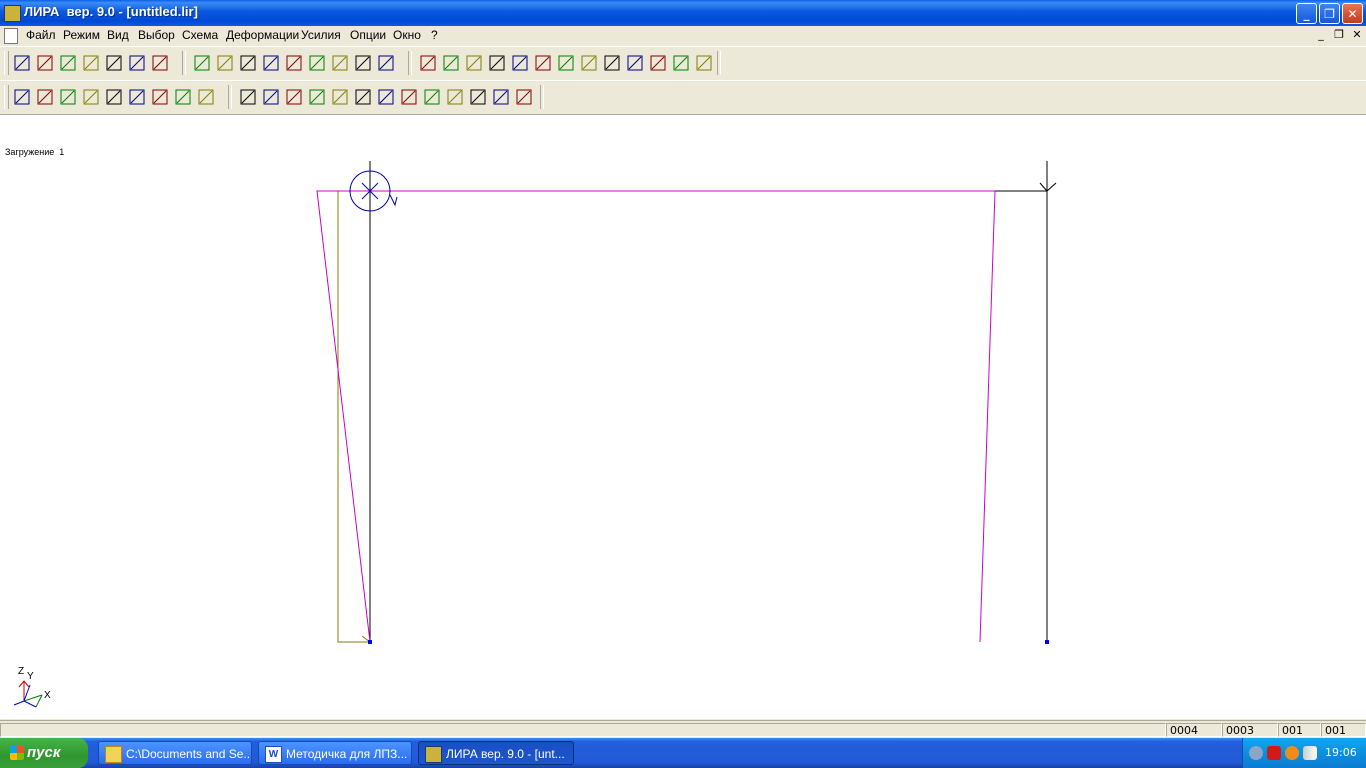  What do you see at coordinates (543, 63) in the screenshot?
I see `paint-icon` at bounding box center [543, 63].